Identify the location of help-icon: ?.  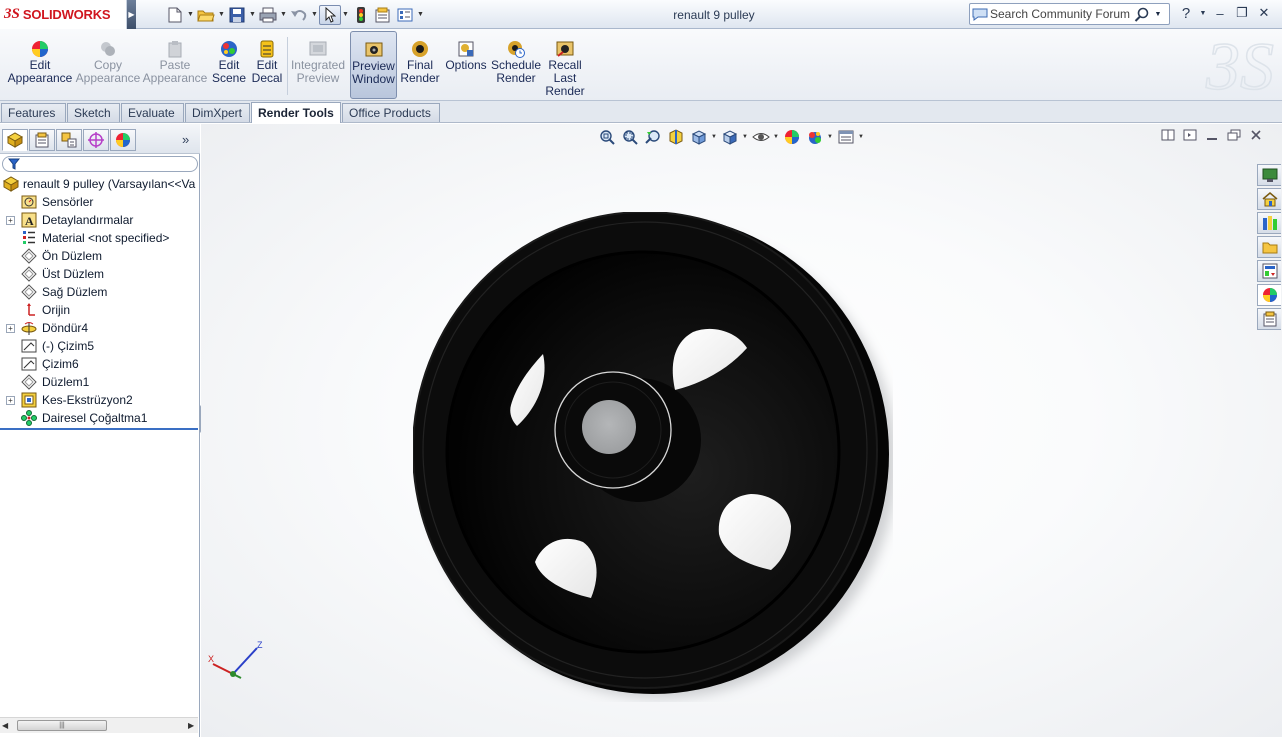
(1186, 13).